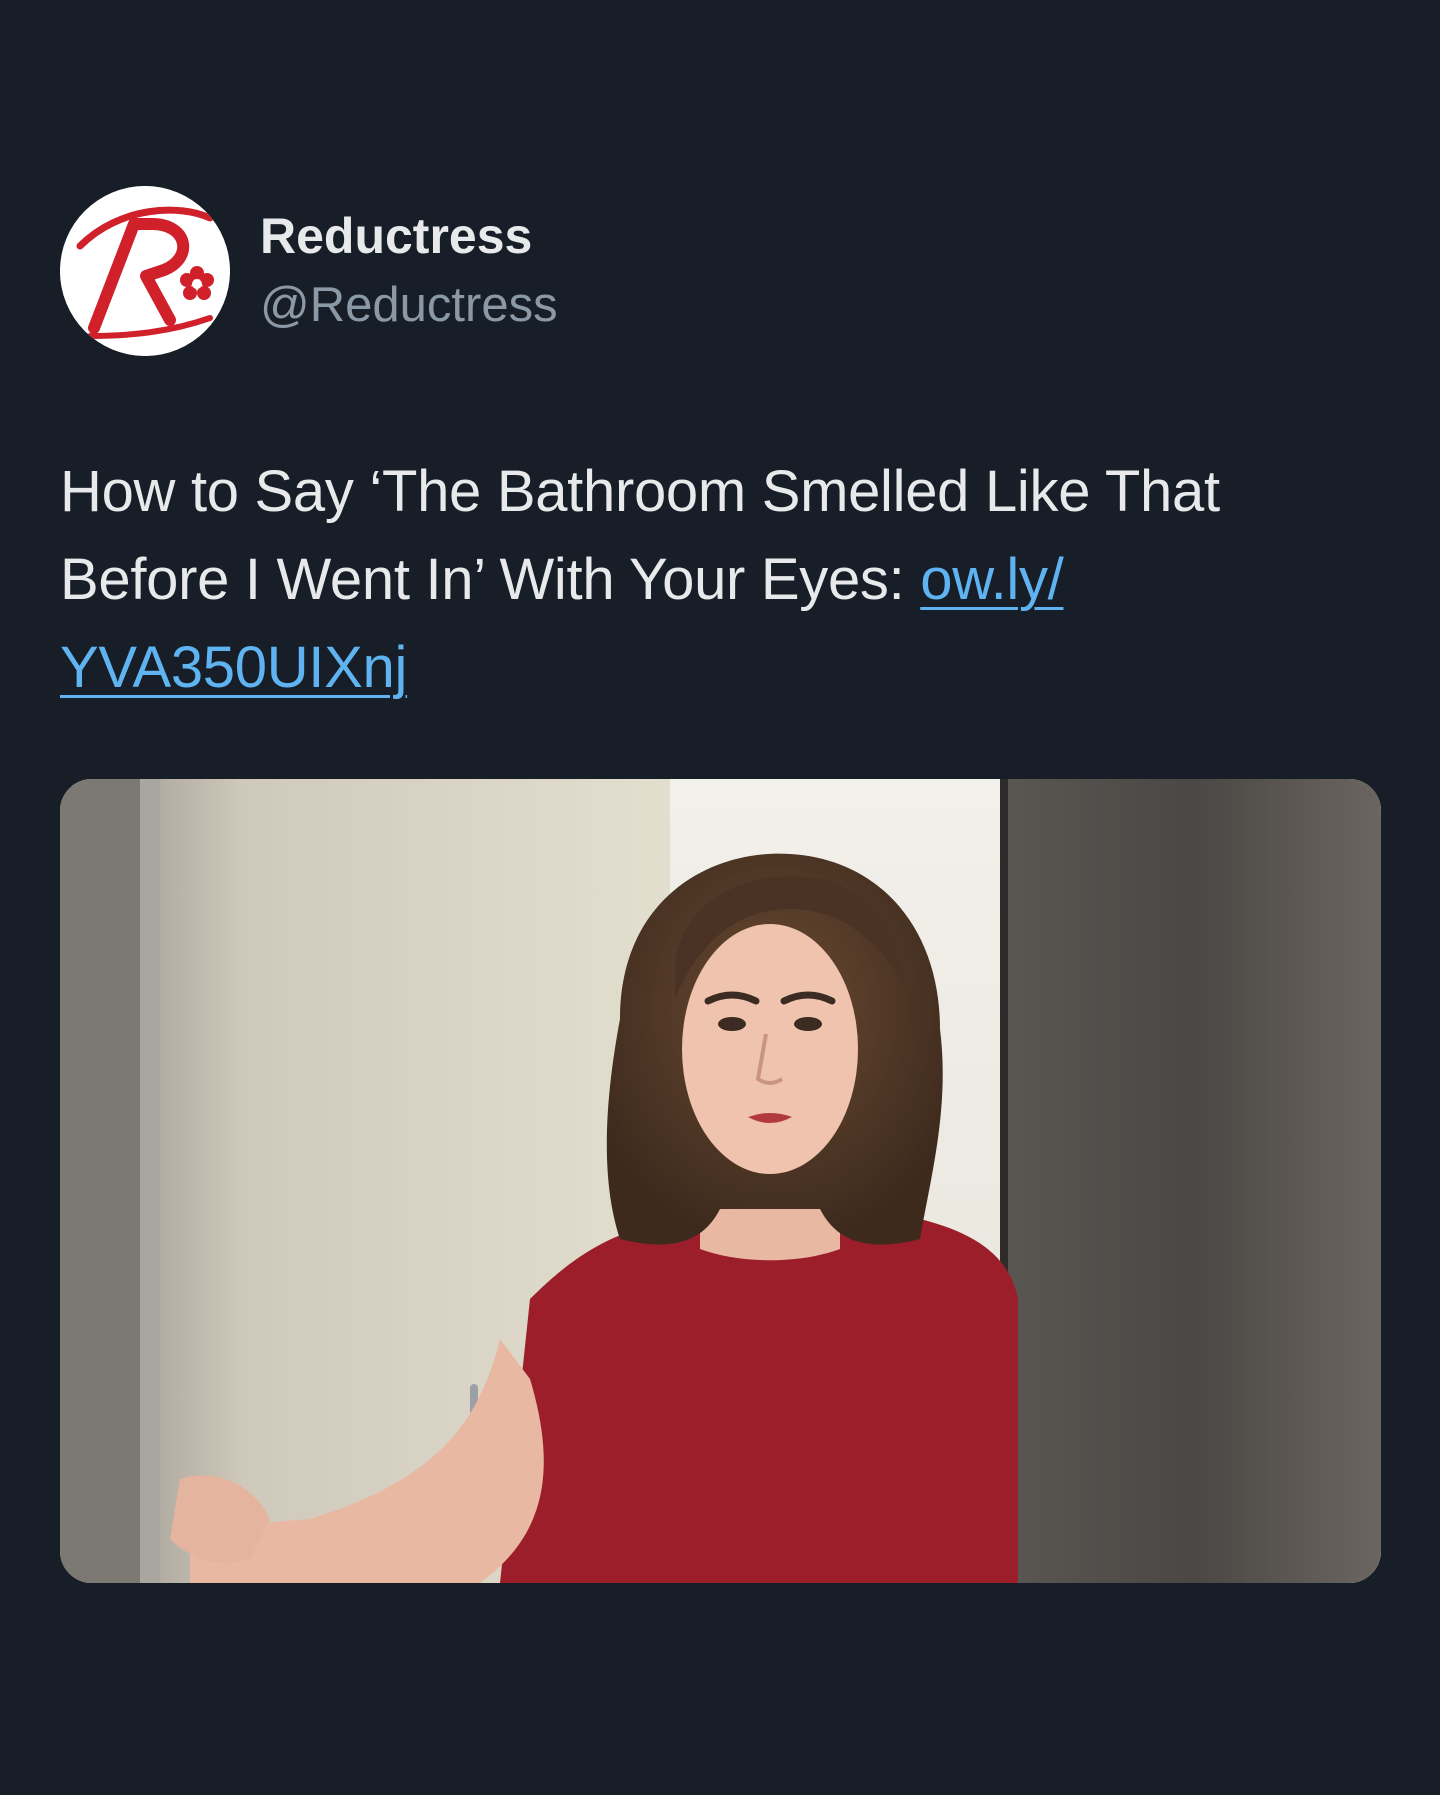  I want to click on tweet-header: Reductress @Reductress, so click(309, 271).